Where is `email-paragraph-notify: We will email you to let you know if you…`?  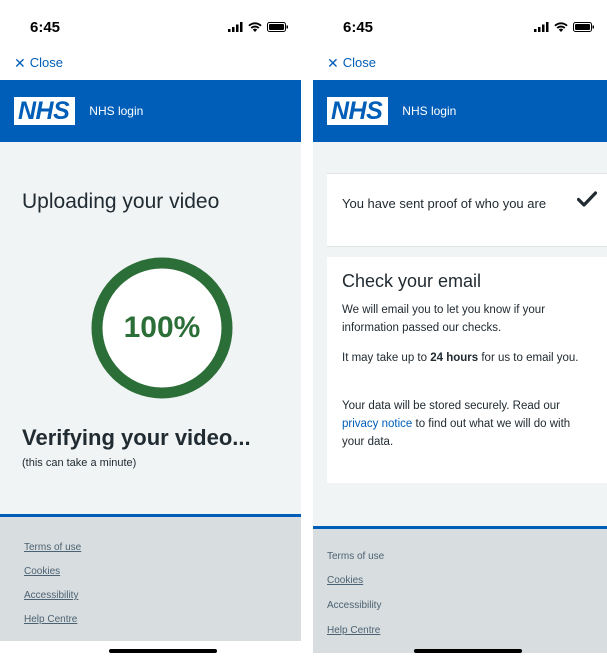 email-paragraph-notify: We will email you to let you know if you… is located at coordinates (444, 319).